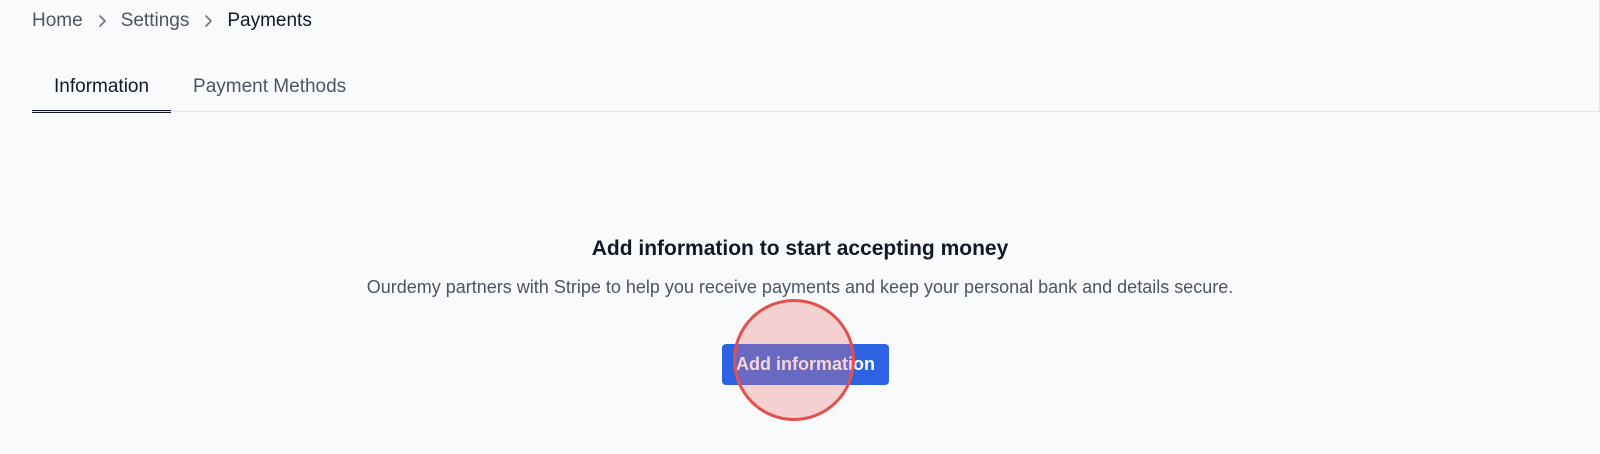 The image size is (1600, 454). What do you see at coordinates (102, 88) in the screenshot?
I see `tab-information: Information` at bounding box center [102, 88].